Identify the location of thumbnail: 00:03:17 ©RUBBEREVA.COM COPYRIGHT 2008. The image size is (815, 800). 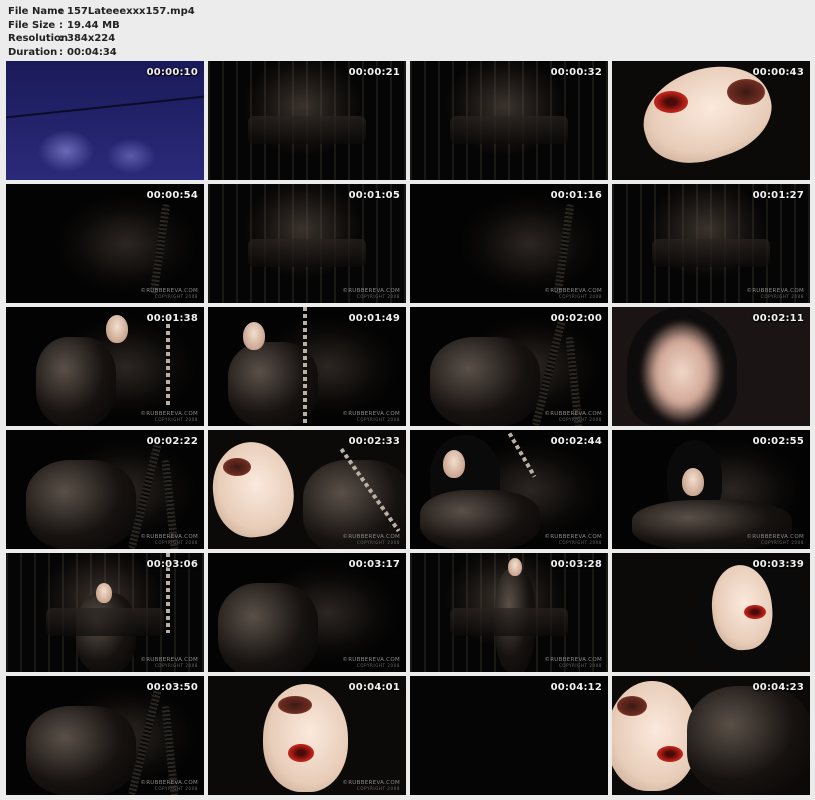
(307, 612).